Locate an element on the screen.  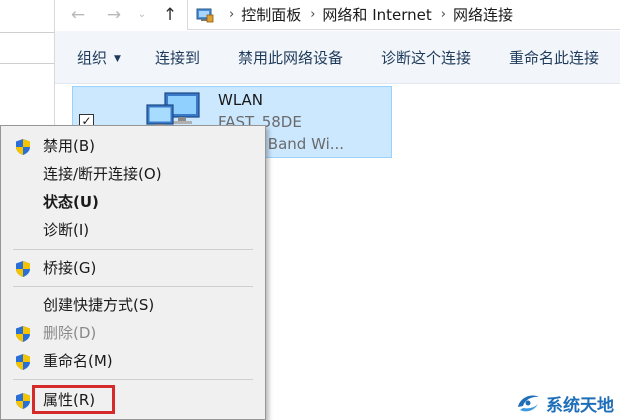
menu-item-diagnose: 诊断(I) is located at coordinates (133, 230).